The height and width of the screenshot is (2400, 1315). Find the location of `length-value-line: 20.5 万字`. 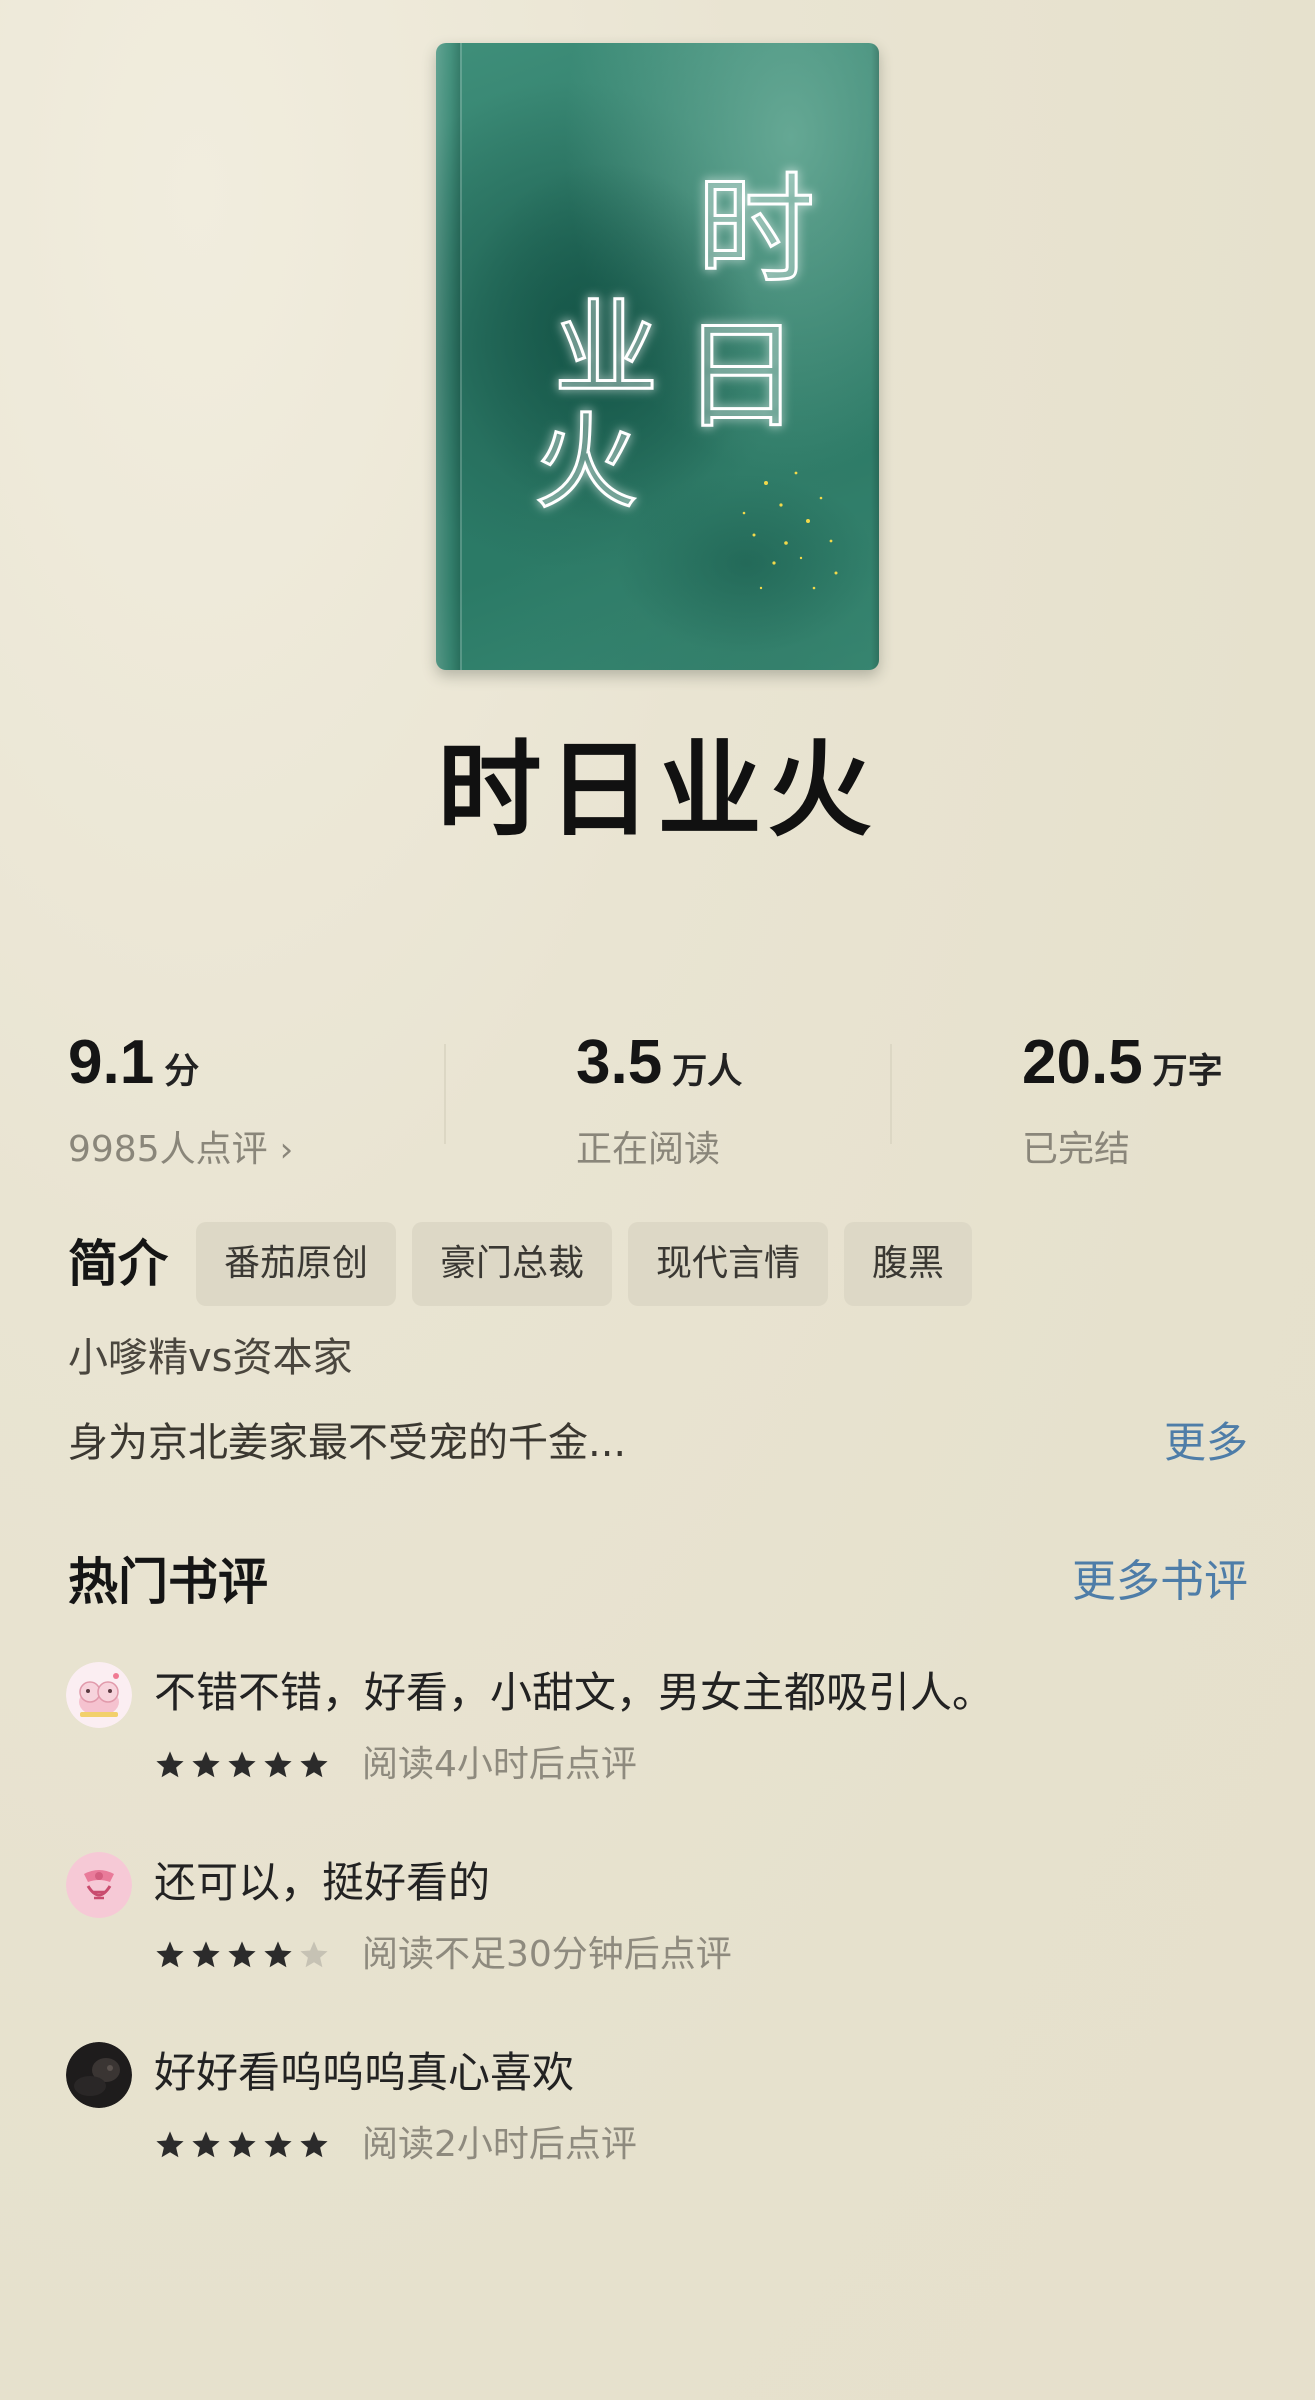

length-value-line: 20.5 万字 is located at coordinates (1122, 1067).